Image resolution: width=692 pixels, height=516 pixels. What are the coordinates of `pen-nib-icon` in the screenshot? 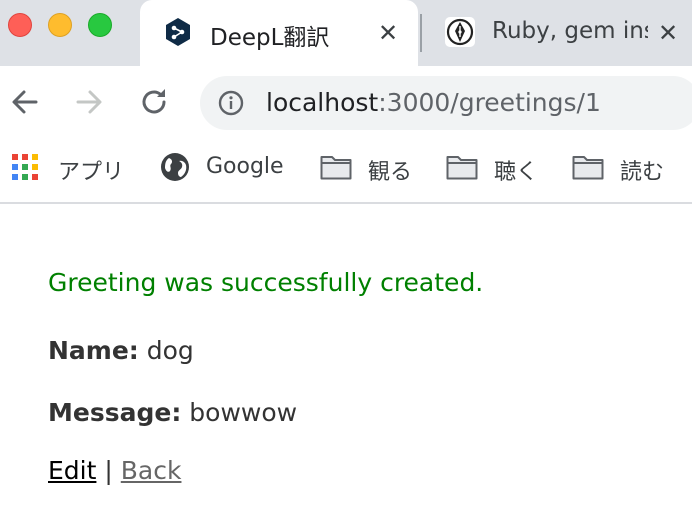 It's located at (460, 32).